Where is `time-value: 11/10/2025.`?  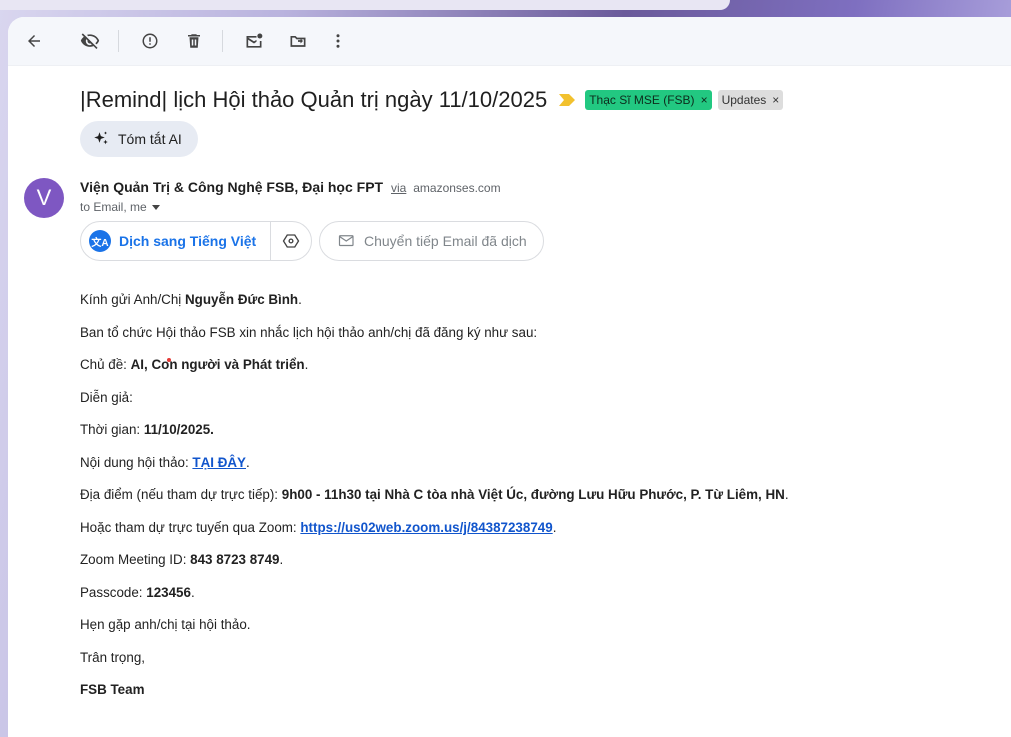
time-value: 11/10/2025. is located at coordinates (178, 429).